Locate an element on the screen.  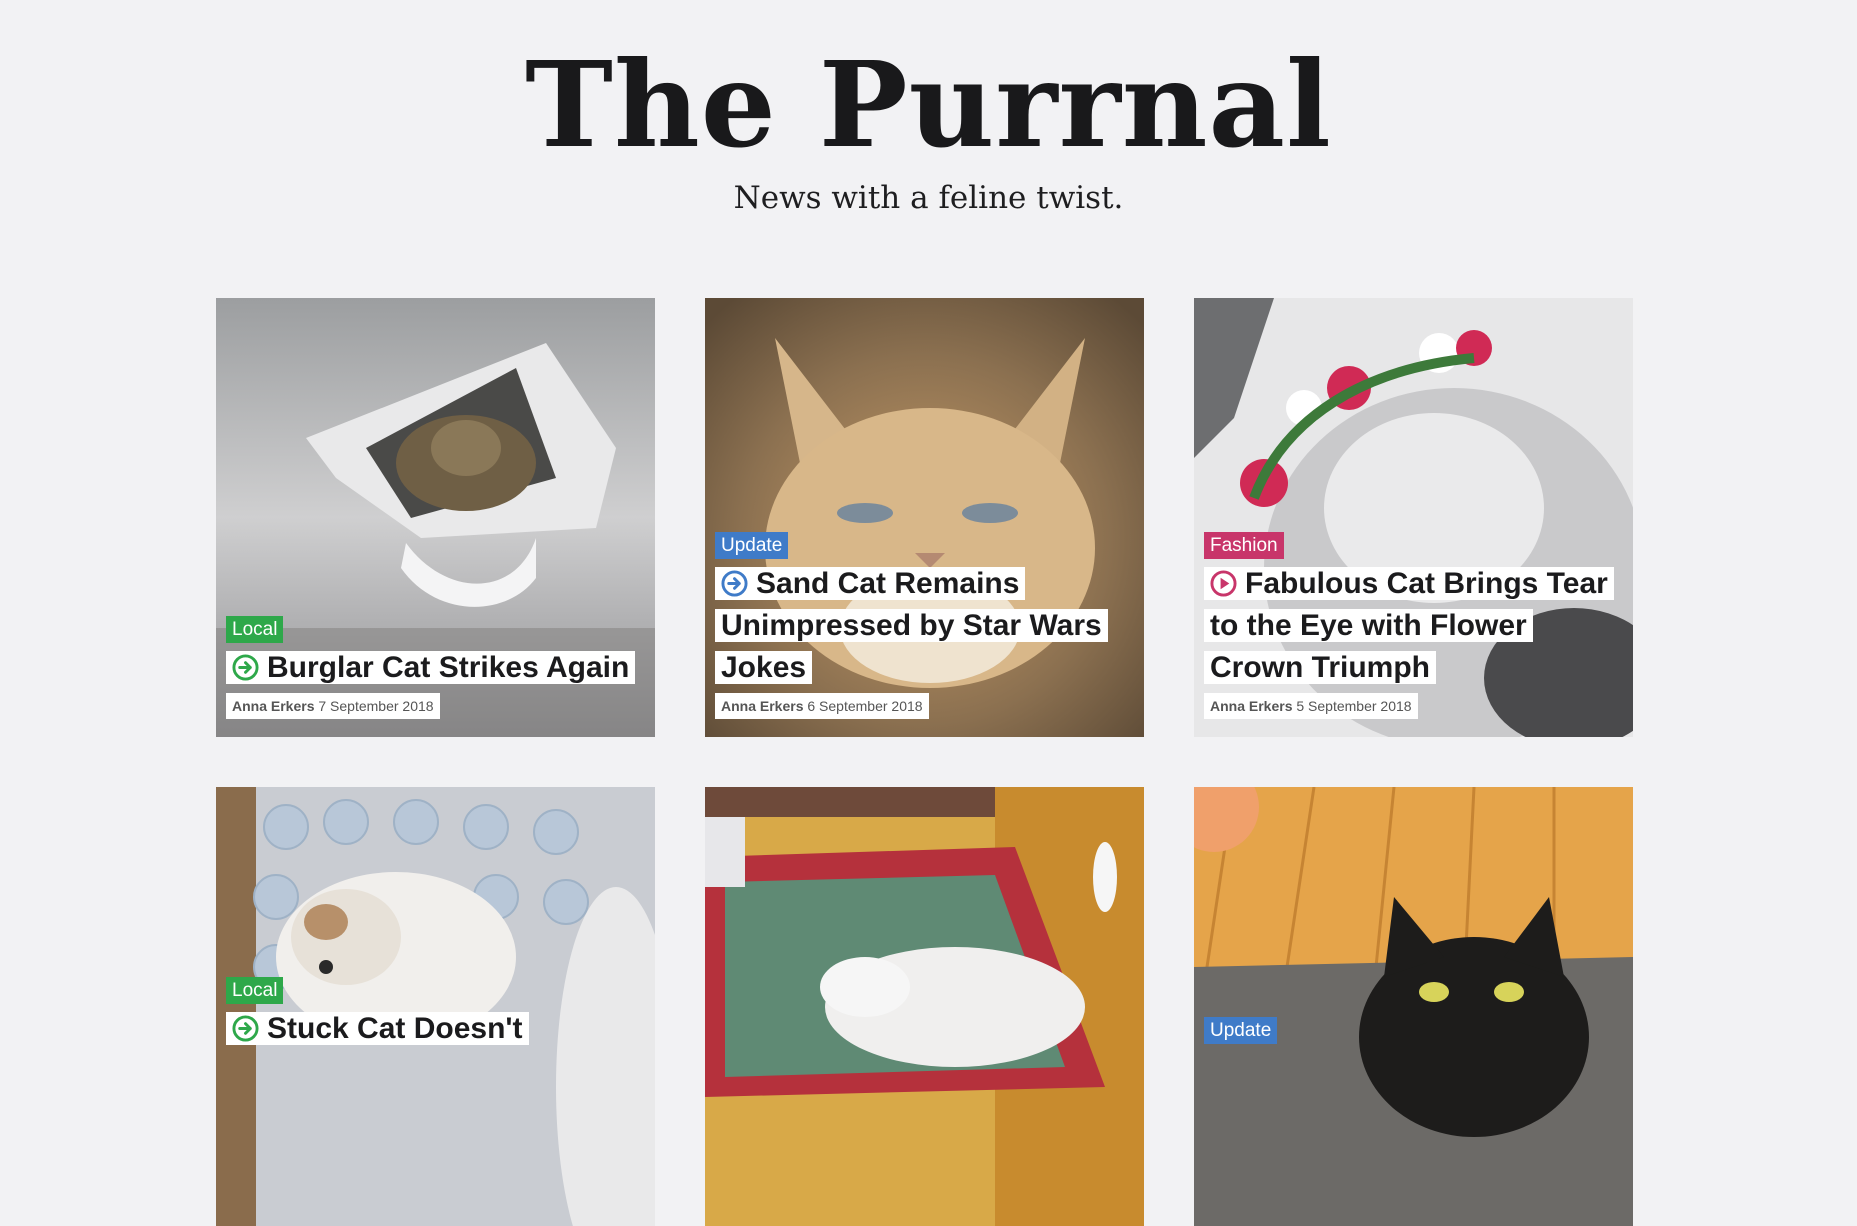
article-byline: Anna Erkers 6 September 2018 is located at coordinates (822, 706).